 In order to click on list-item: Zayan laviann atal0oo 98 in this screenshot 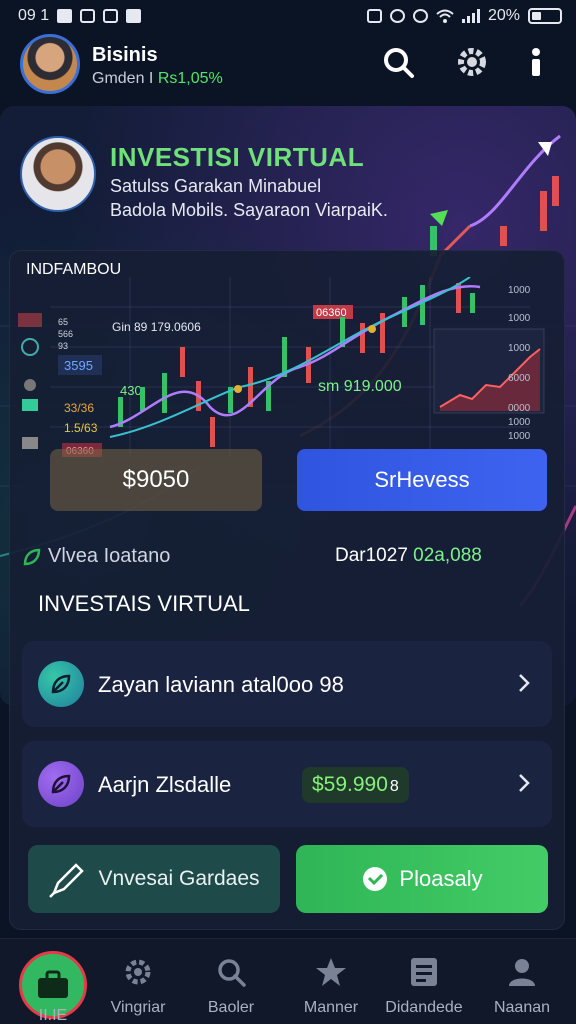, I will do `click(287, 684)`.